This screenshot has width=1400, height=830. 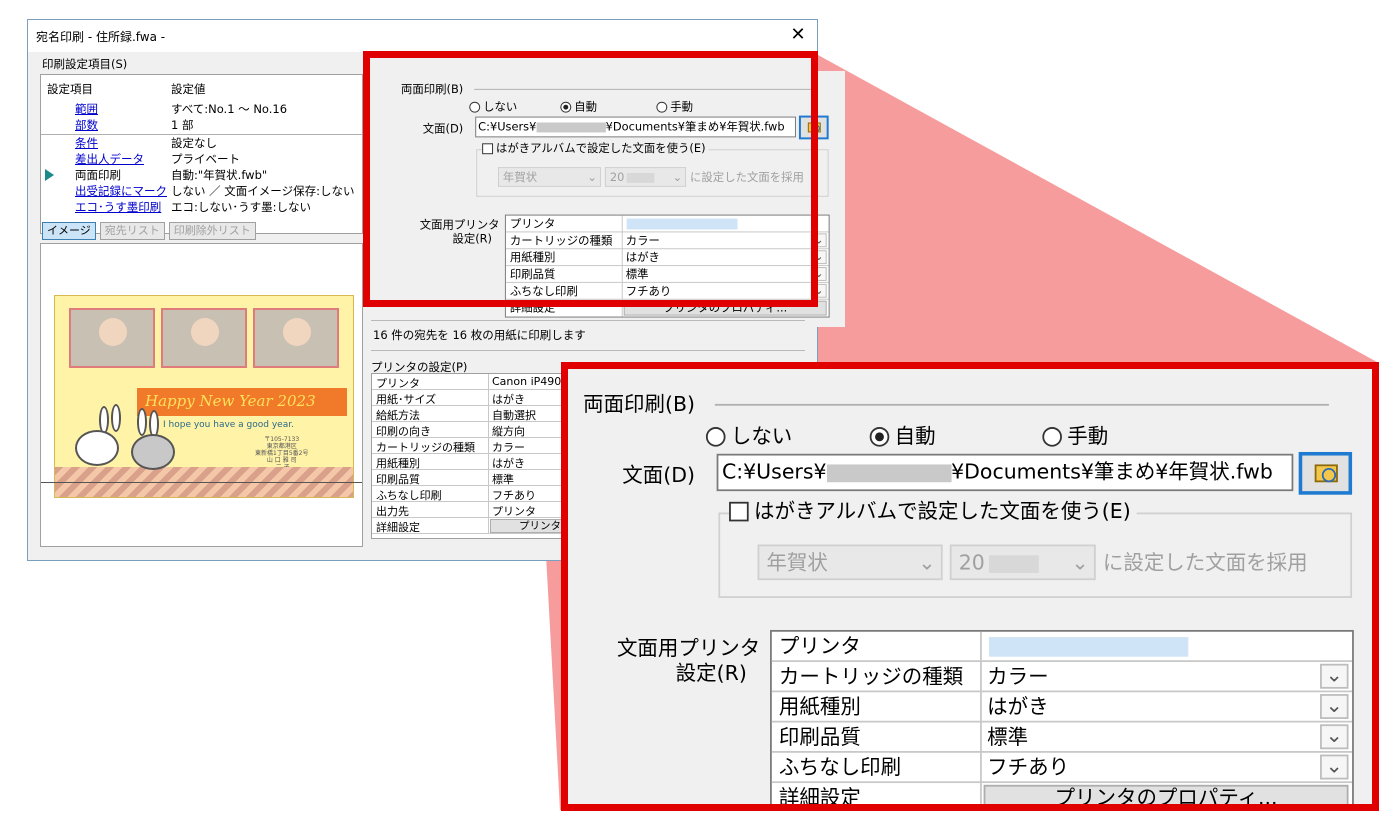 I want to click on table-row: カートリッジの種類 カラー, so click(x=471, y=446).